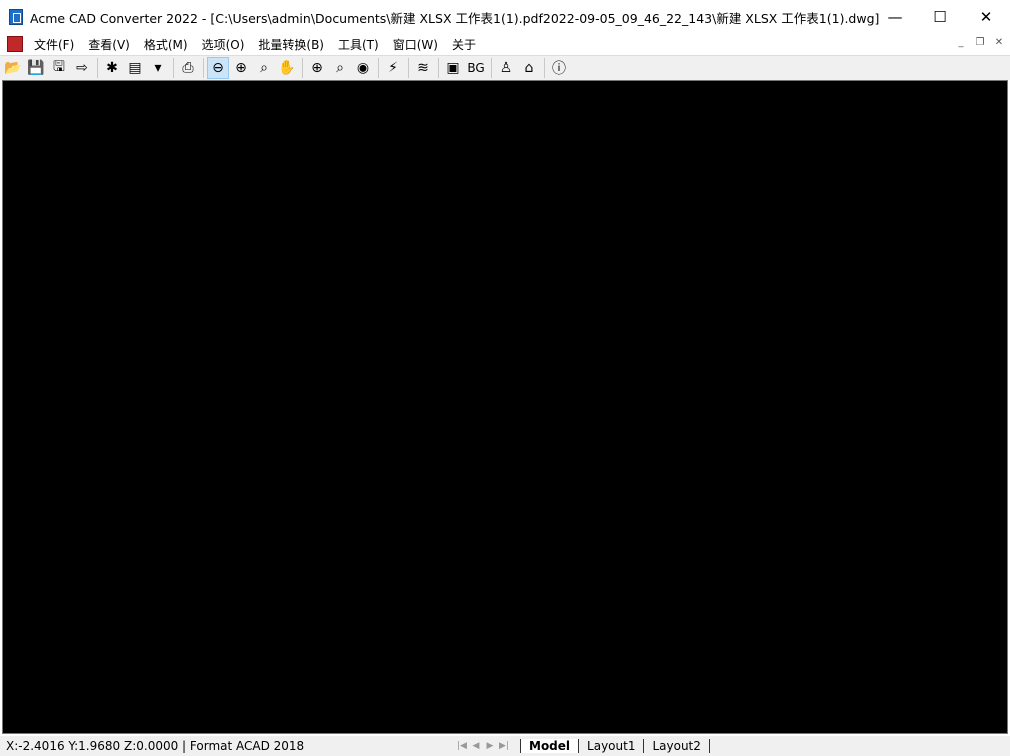 Image resolution: width=1010 pixels, height=756 pixels. I want to click on last-layout-button: ▶|, so click(504, 746).